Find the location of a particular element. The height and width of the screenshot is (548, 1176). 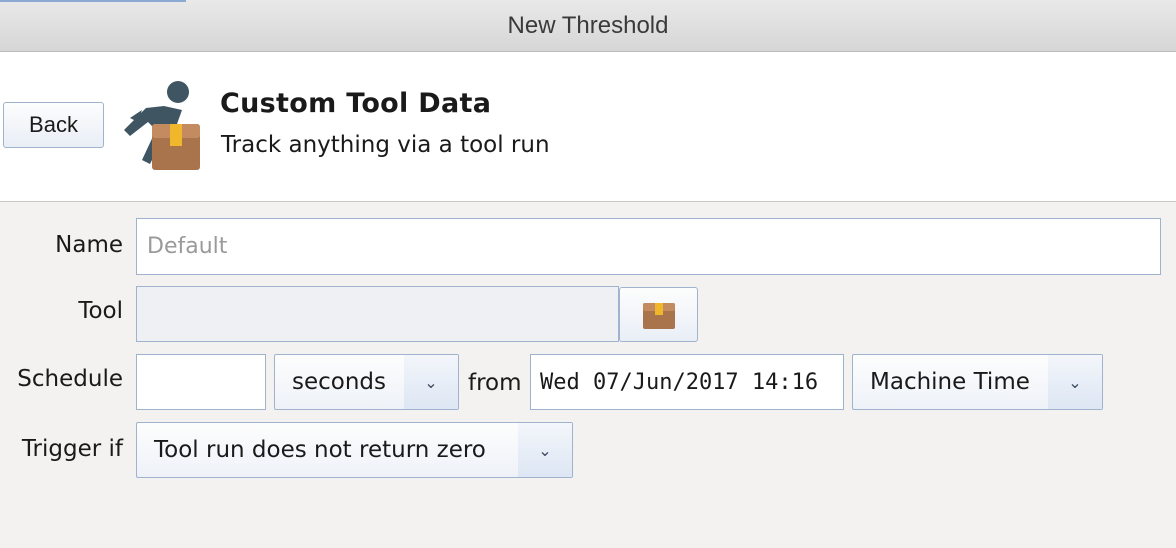

window-title: New Threshold is located at coordinates (588, 25).